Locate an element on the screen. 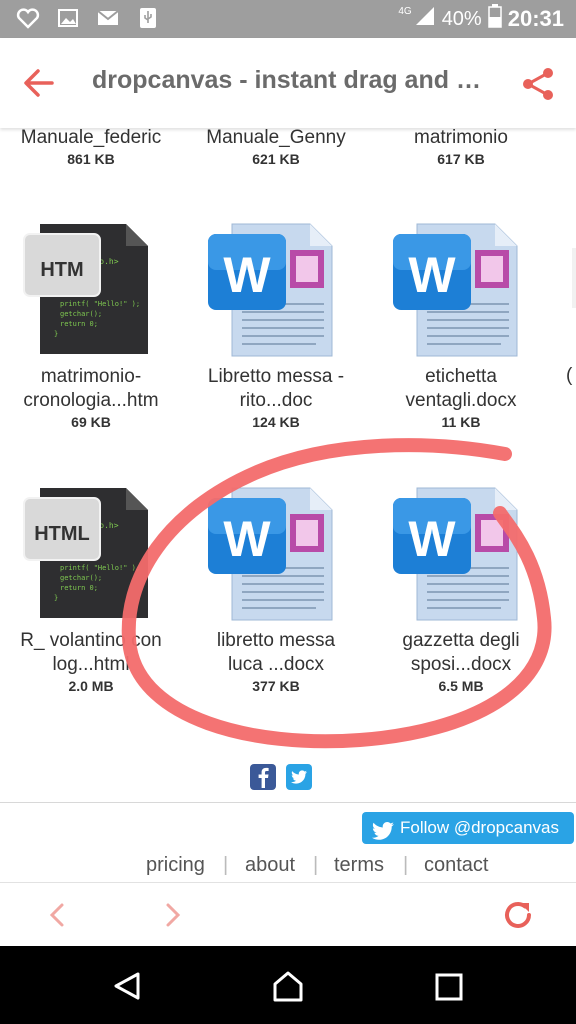 The image size is (576, 1024). file-item: Manuale_federic 861 KB is located at coordinates (91, 148).